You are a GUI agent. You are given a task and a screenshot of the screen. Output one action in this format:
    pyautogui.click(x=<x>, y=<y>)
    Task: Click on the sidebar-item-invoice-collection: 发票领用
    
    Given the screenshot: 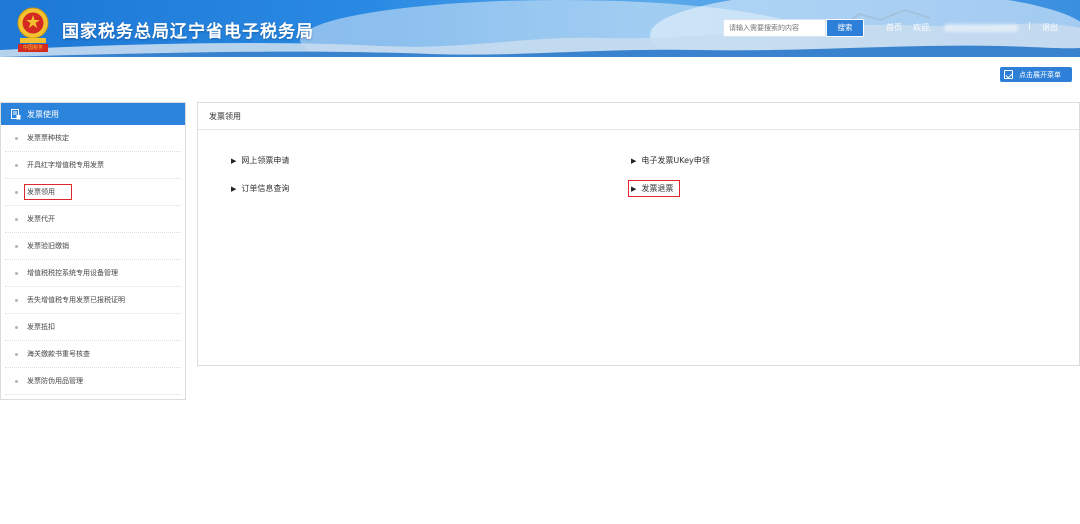 What is the action you would take?
    pyautogui.click(x=93, y=192)
    